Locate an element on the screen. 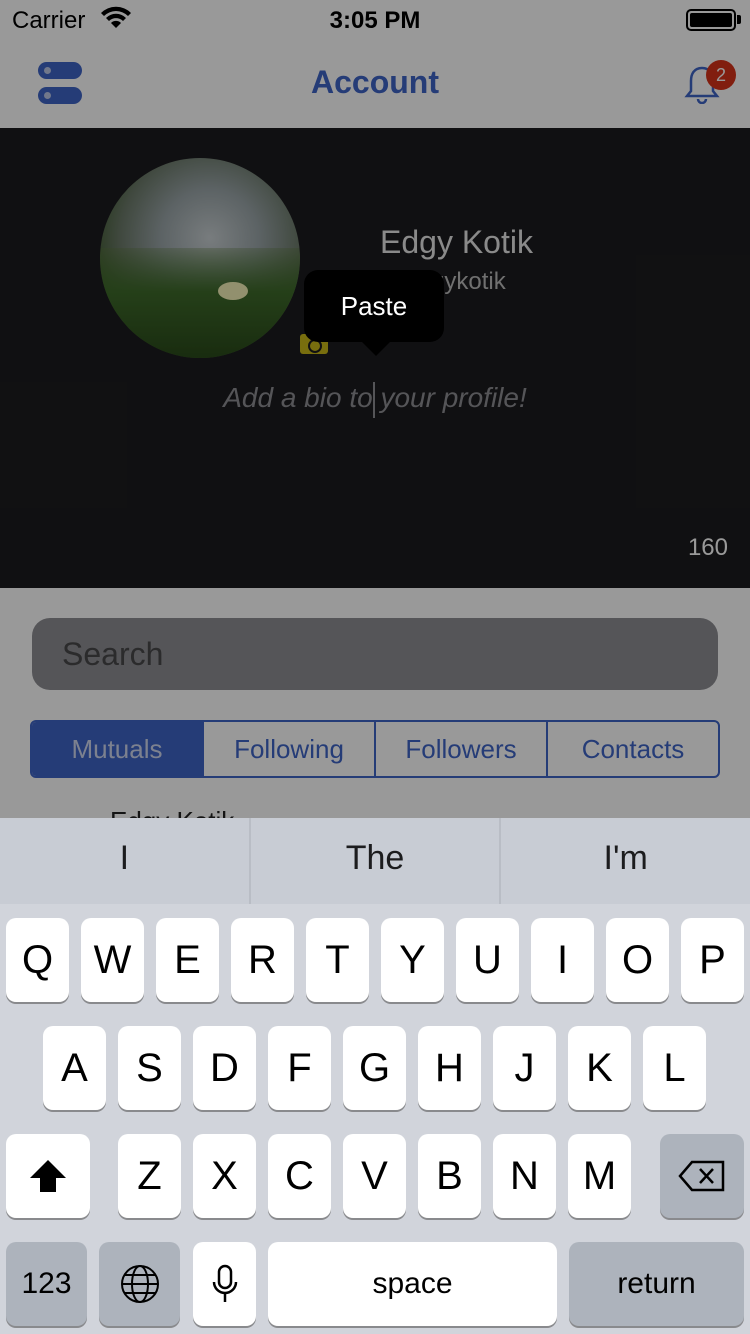 The image size is (750, 1334). predictive-bar: I The I'm is located at coordinates (375, 861).